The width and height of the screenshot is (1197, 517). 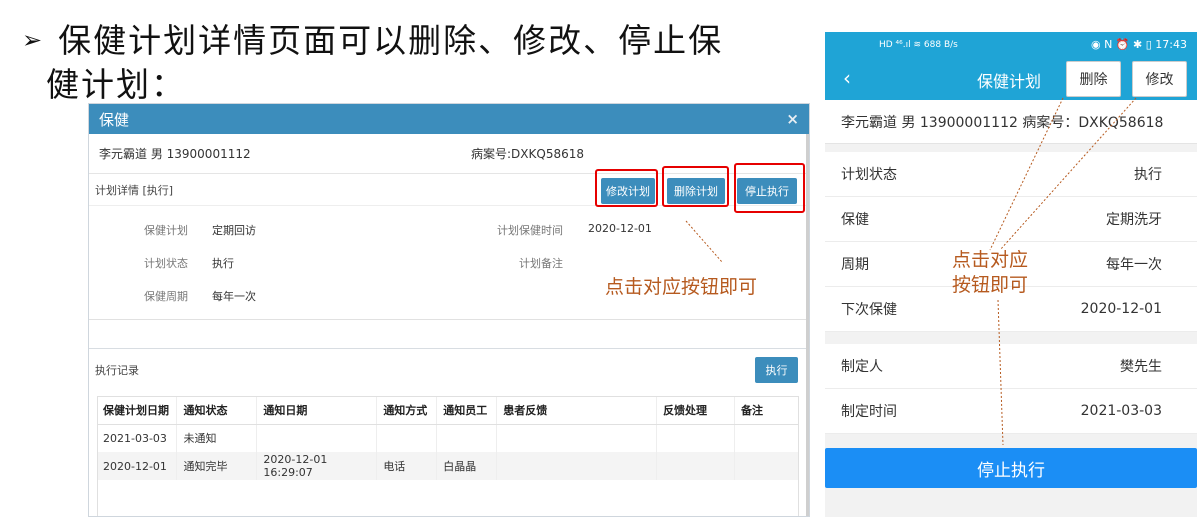 I want to click on column-header: 备注, so click(x=766, y=410).